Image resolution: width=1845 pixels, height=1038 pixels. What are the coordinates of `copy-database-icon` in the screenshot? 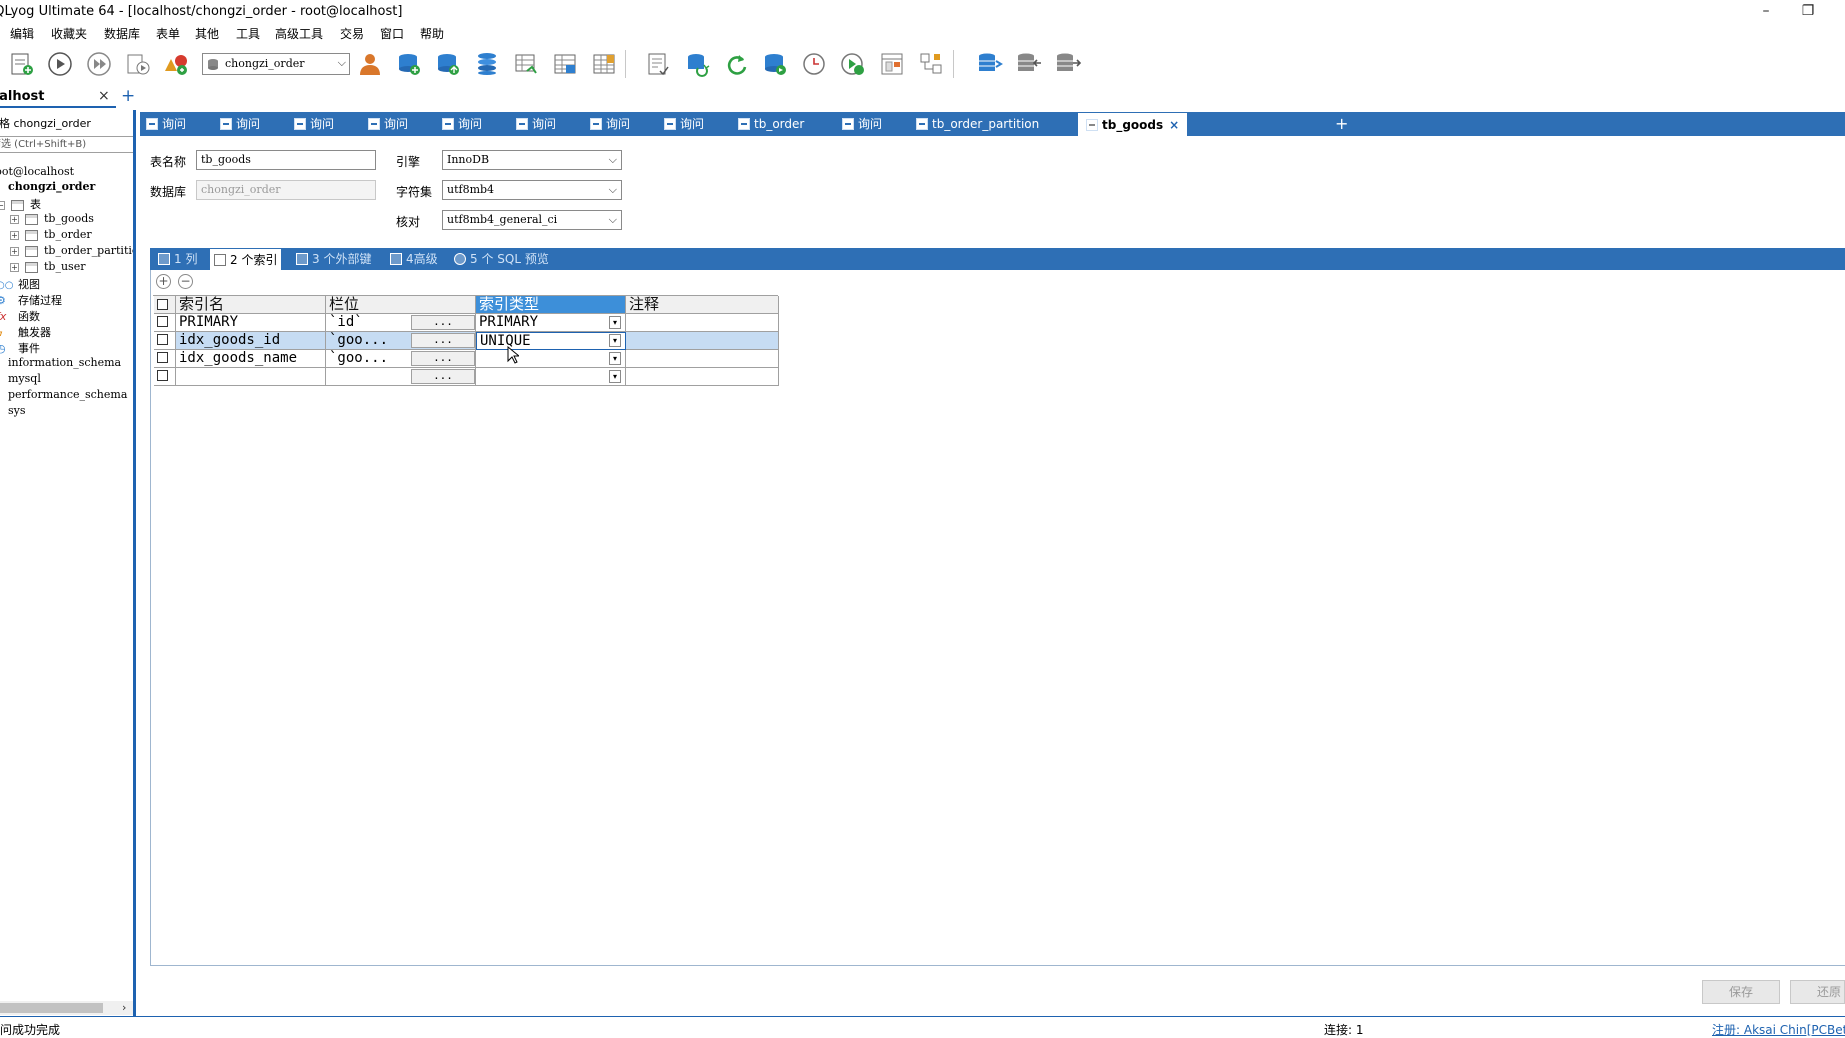 It's located at (990, 64).